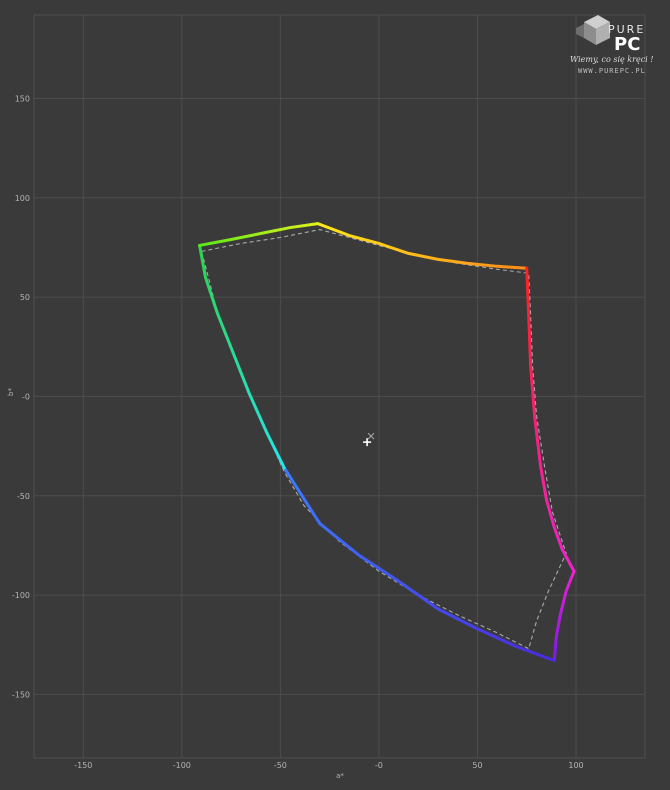 The width and height of the screenshot is (670, 790). Describe the element at coordinates (379, 765) in the screenshot. I see `x-tick-label: -0` at that location.